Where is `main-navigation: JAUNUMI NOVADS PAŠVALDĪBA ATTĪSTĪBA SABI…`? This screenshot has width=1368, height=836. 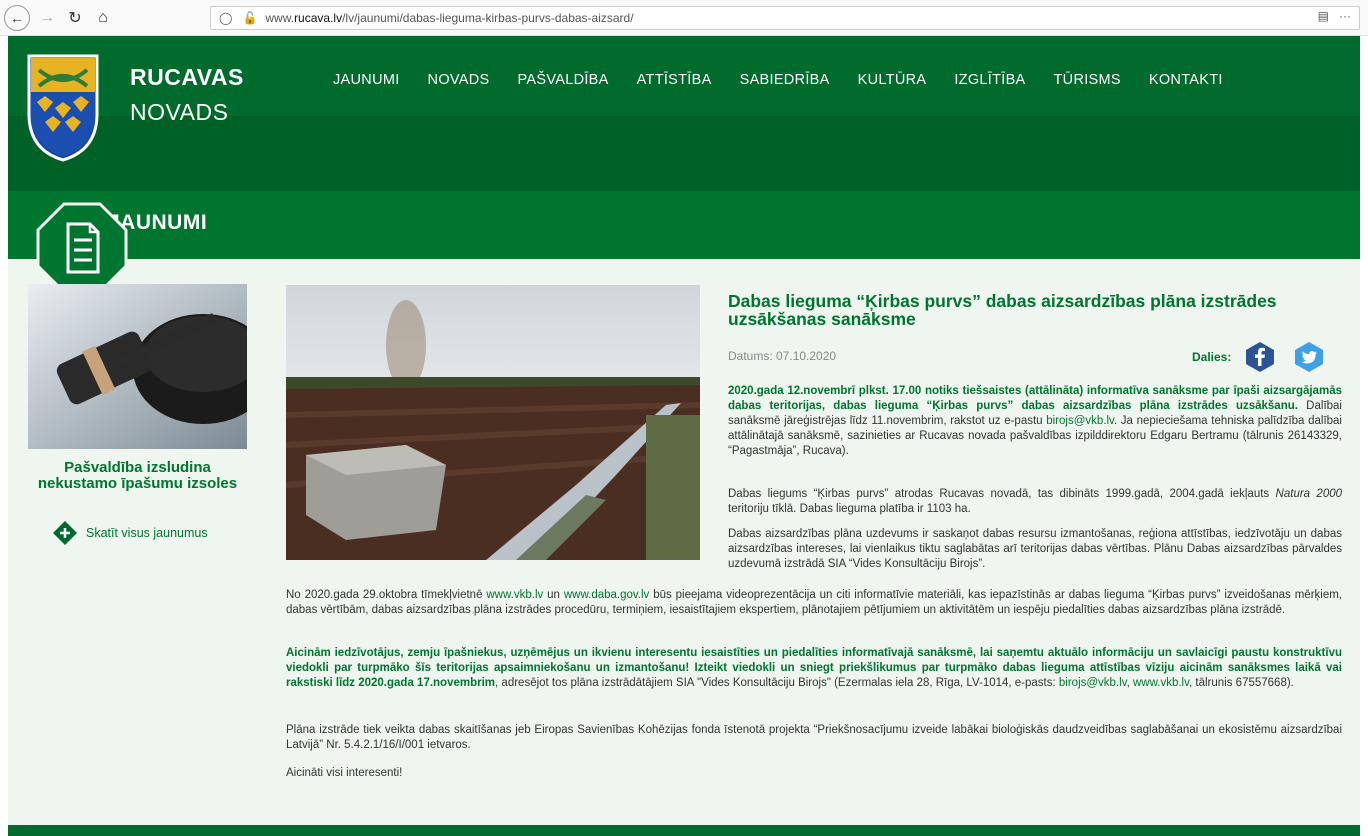 main-navigation: JAUNUMI NOVADS PAŠVALDĪBA ATTĪSTĪBA SABI… is located at coordinates (778, 80).